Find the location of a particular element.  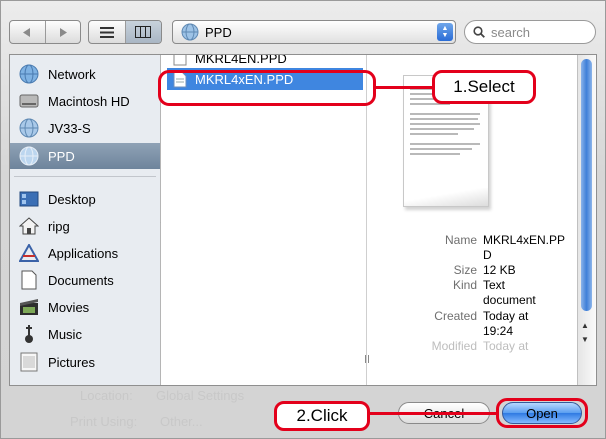

sidebar-item-label: Applications is located at coordinates (83, 253).